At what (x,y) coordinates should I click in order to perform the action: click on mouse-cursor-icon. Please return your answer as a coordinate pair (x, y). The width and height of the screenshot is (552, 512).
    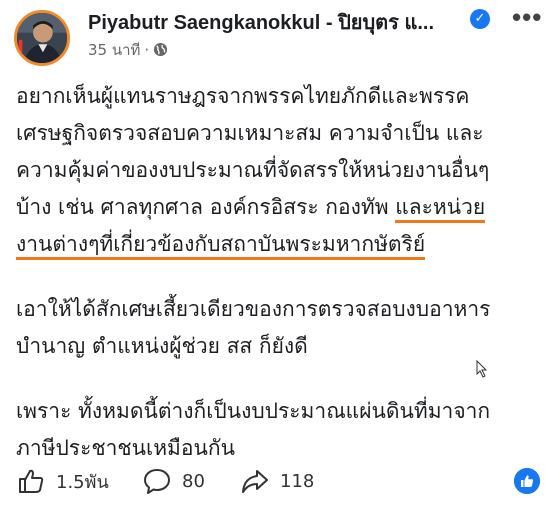
    Looking at the image, I should click on (482, 369).